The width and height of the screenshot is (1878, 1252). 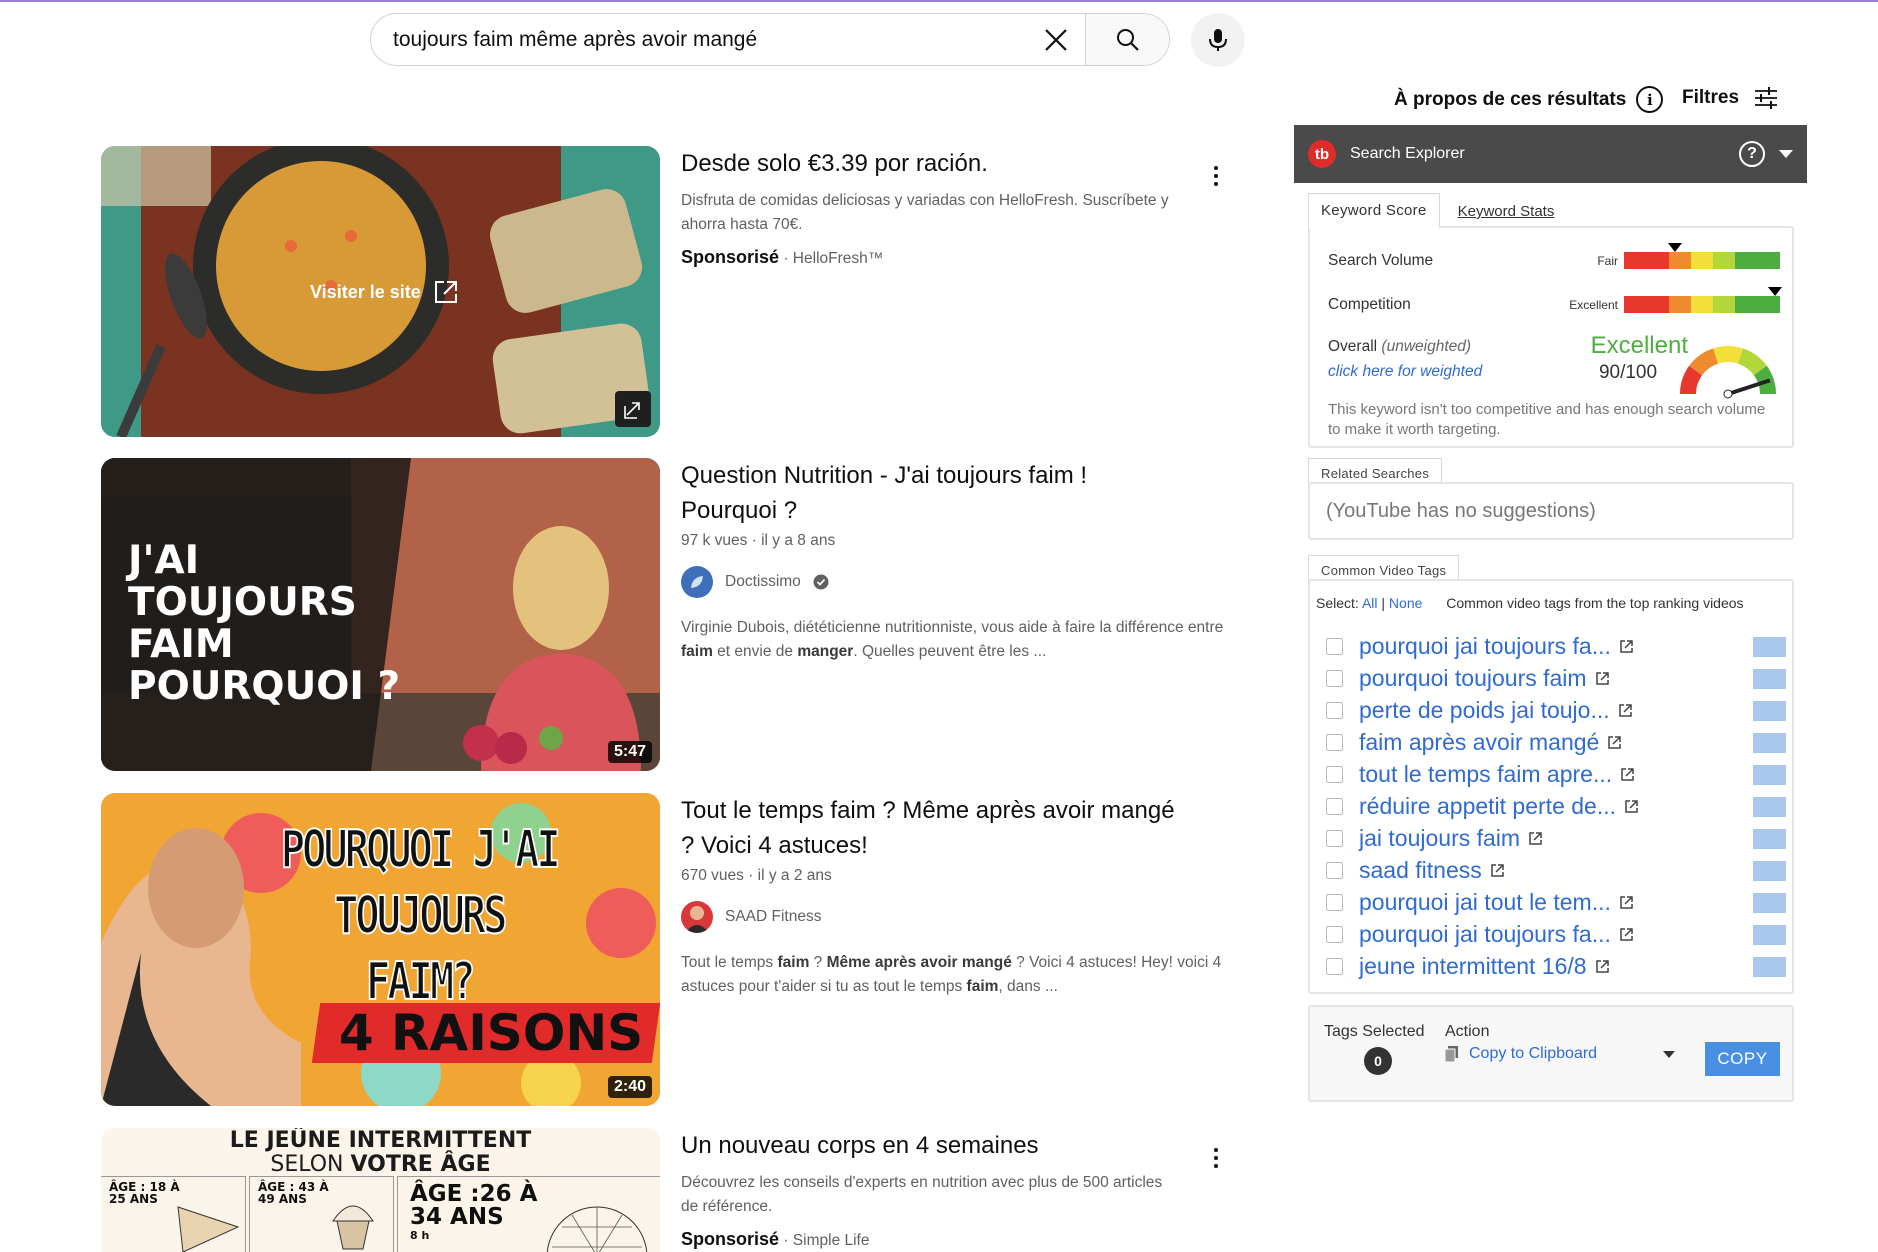 I want to click on ad-title: Un nouveau corps en 4 semaines, so click(x=931, y=1145).